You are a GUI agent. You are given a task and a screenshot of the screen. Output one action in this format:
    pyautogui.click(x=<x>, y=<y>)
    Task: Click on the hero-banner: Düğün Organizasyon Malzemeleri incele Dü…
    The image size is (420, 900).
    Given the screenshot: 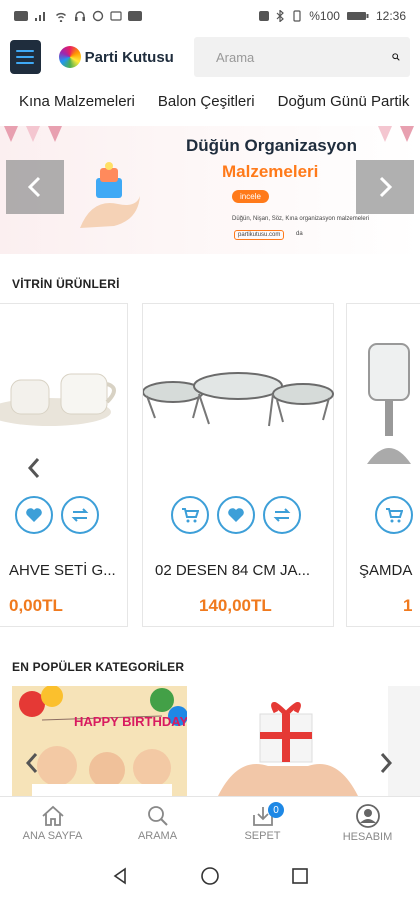 What is the action you would take?
    pyautogui.click(x=210, y=190)
    